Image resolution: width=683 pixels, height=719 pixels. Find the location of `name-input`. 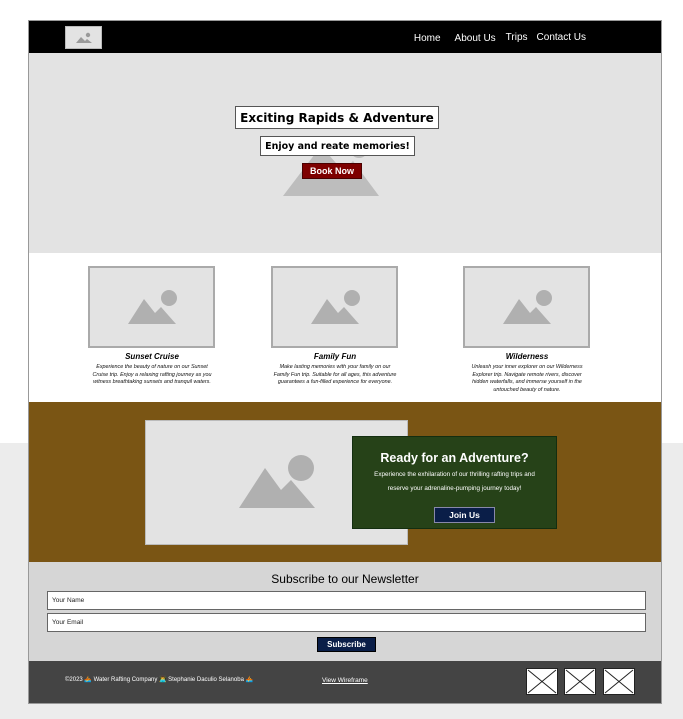

name-input is located at coordinates (346, 600).